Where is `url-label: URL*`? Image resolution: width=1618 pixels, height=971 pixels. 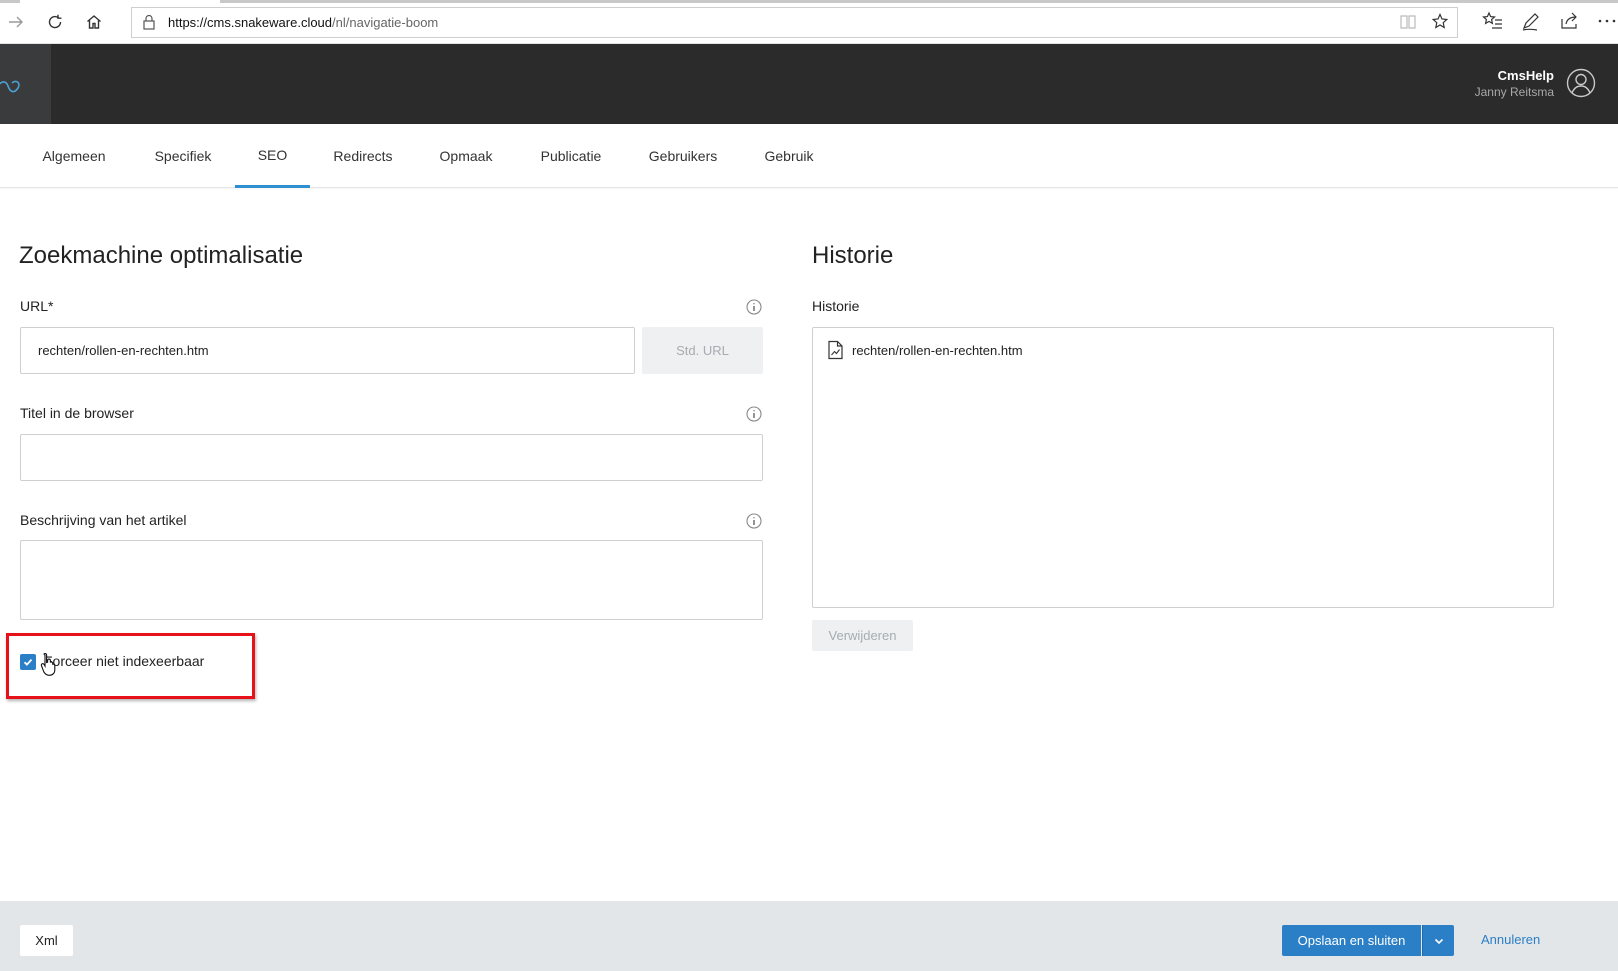
url-label: URL* is located at coordinates (37, 306).